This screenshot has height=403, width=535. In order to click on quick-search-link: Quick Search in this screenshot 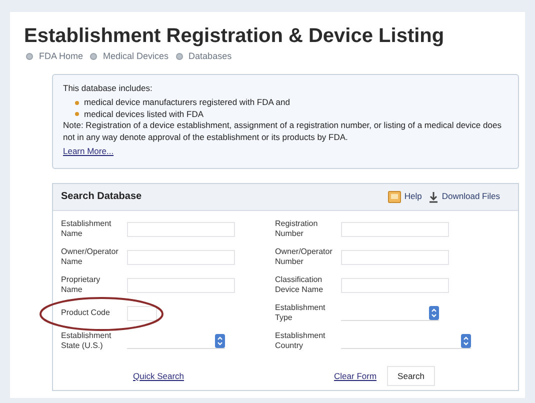, I will do `click(158, 376)`.